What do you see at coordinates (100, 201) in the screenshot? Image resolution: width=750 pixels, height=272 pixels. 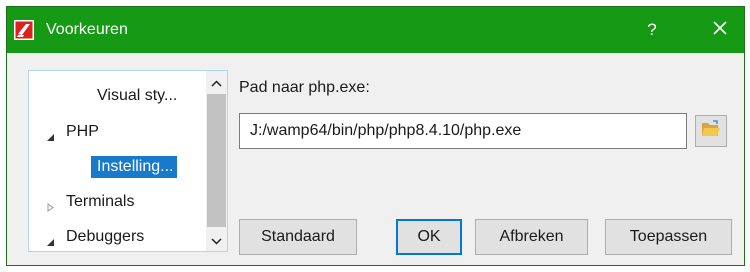 I see `tree-item-label: Terminals` at bounding box center [100, 201].